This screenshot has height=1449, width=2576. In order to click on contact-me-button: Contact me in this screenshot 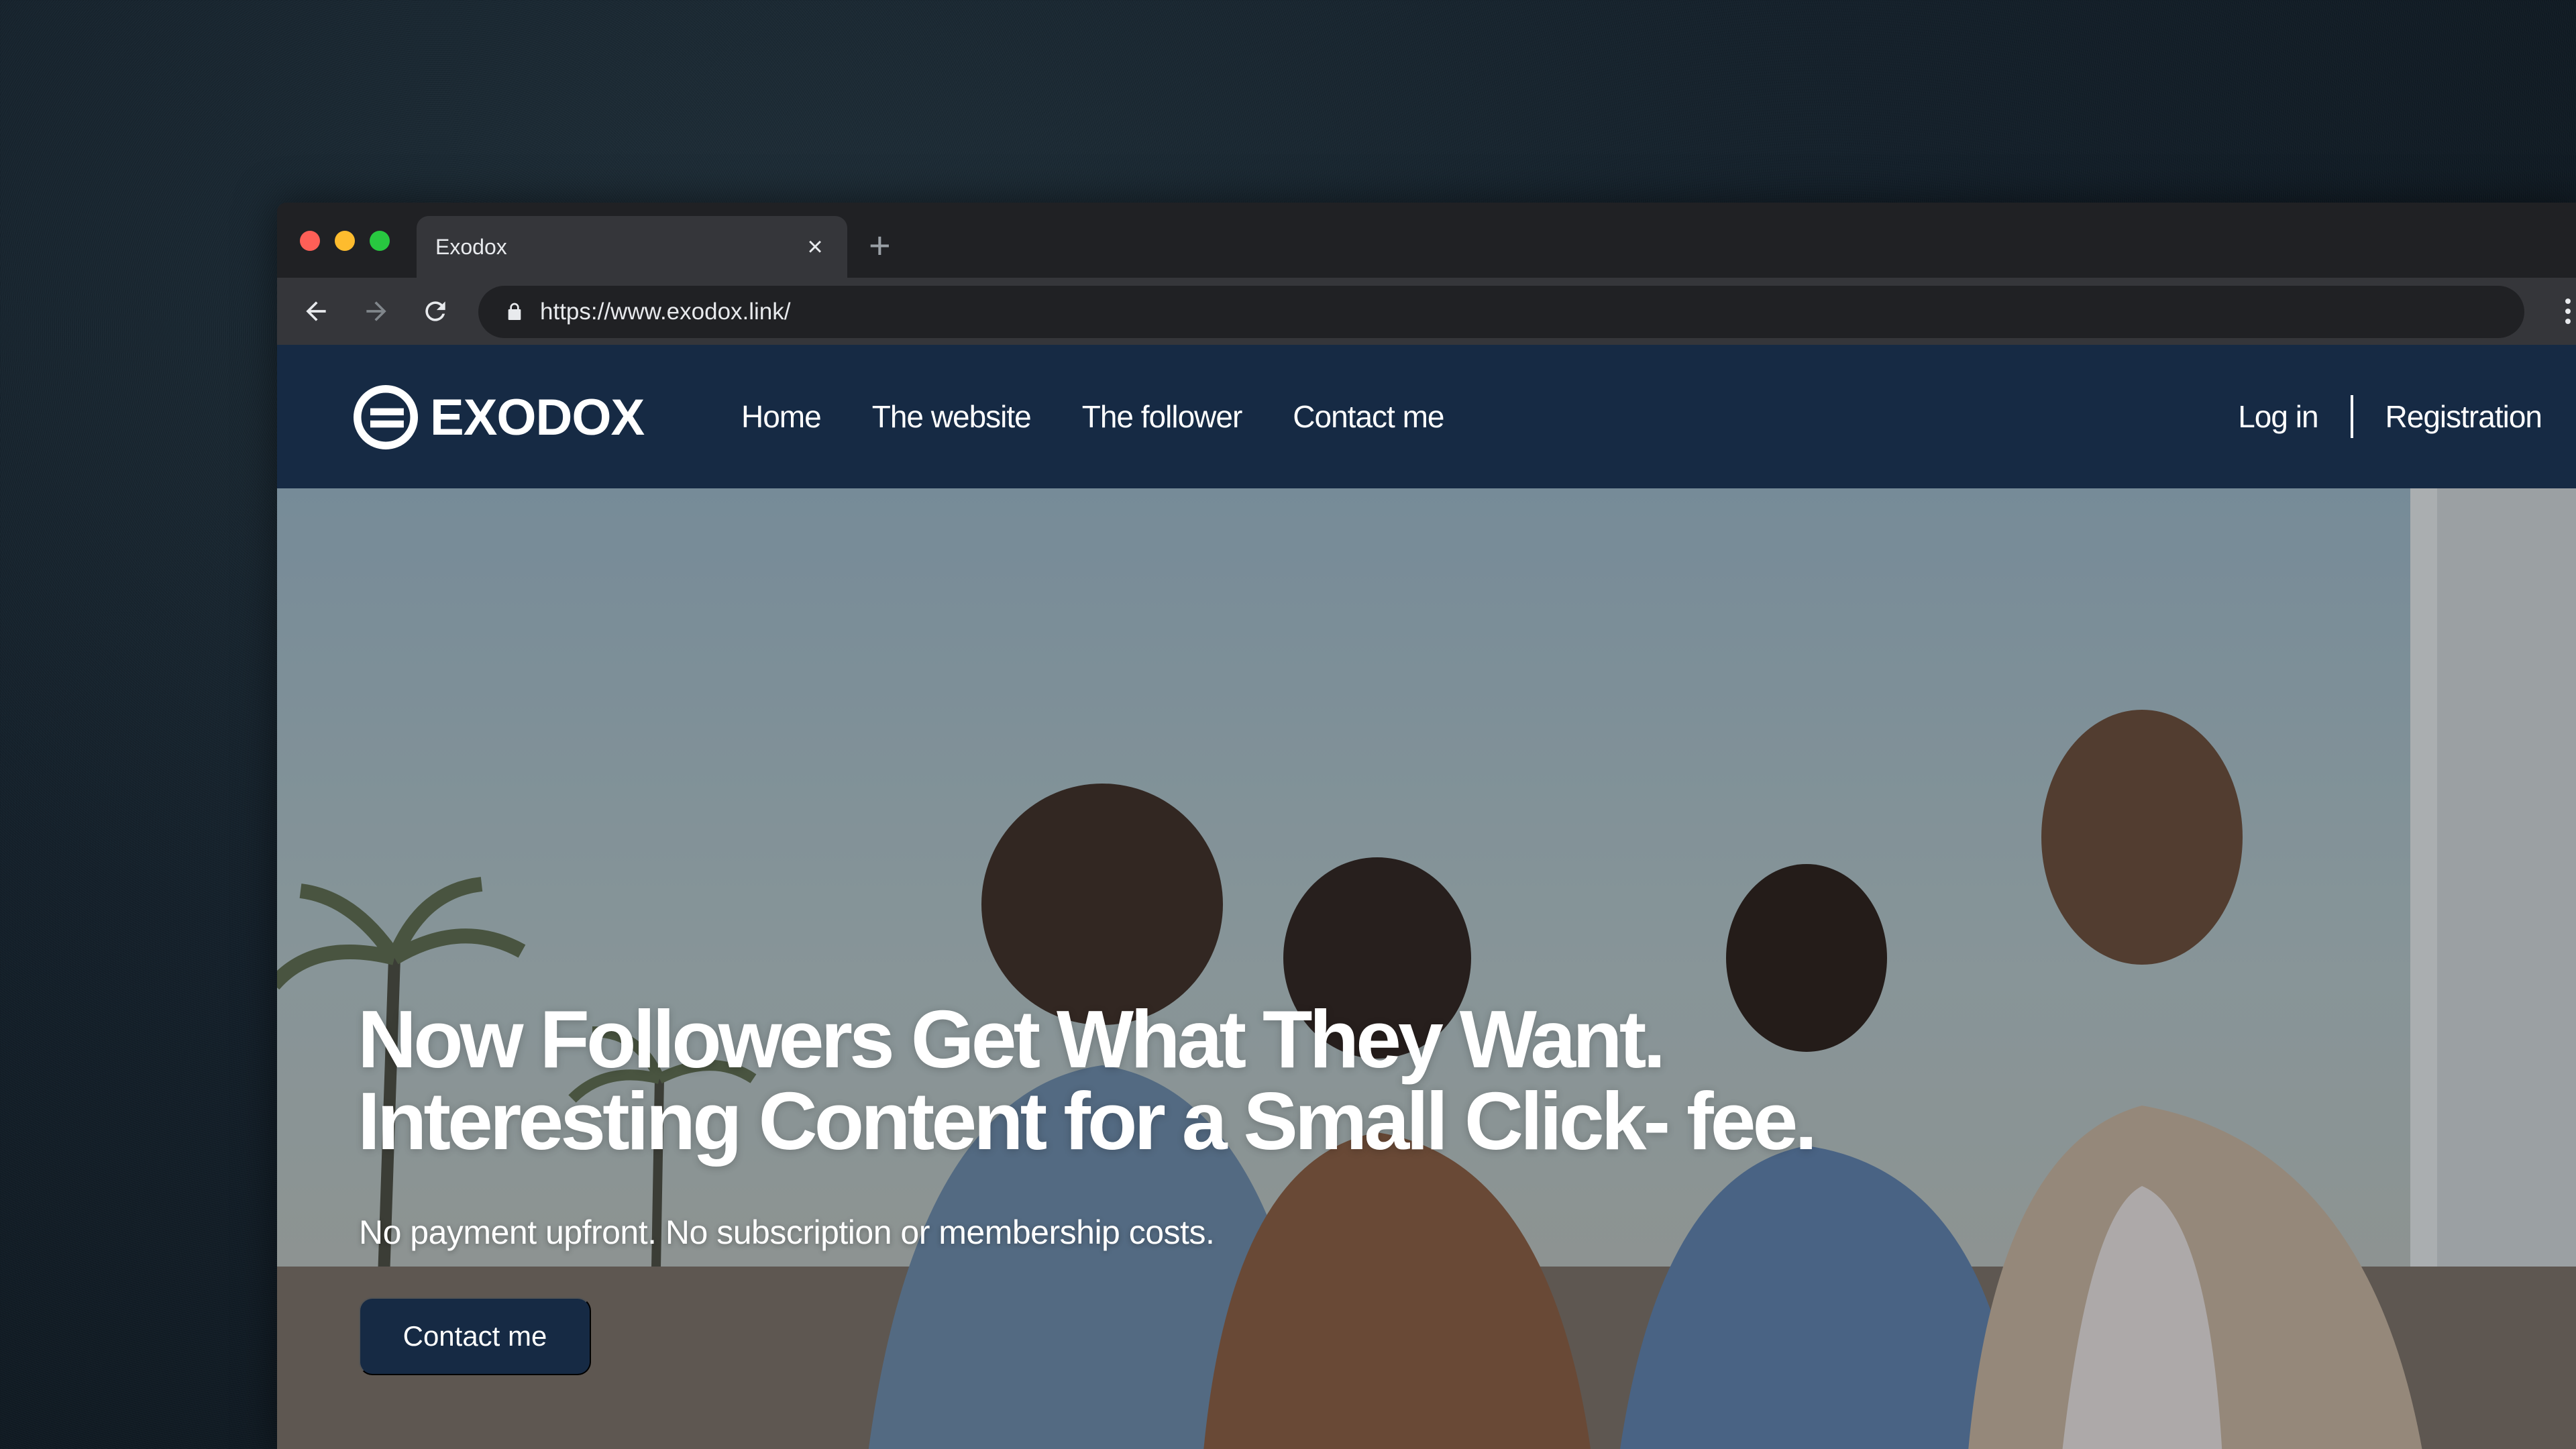, I will do `click(475, 1336)`.